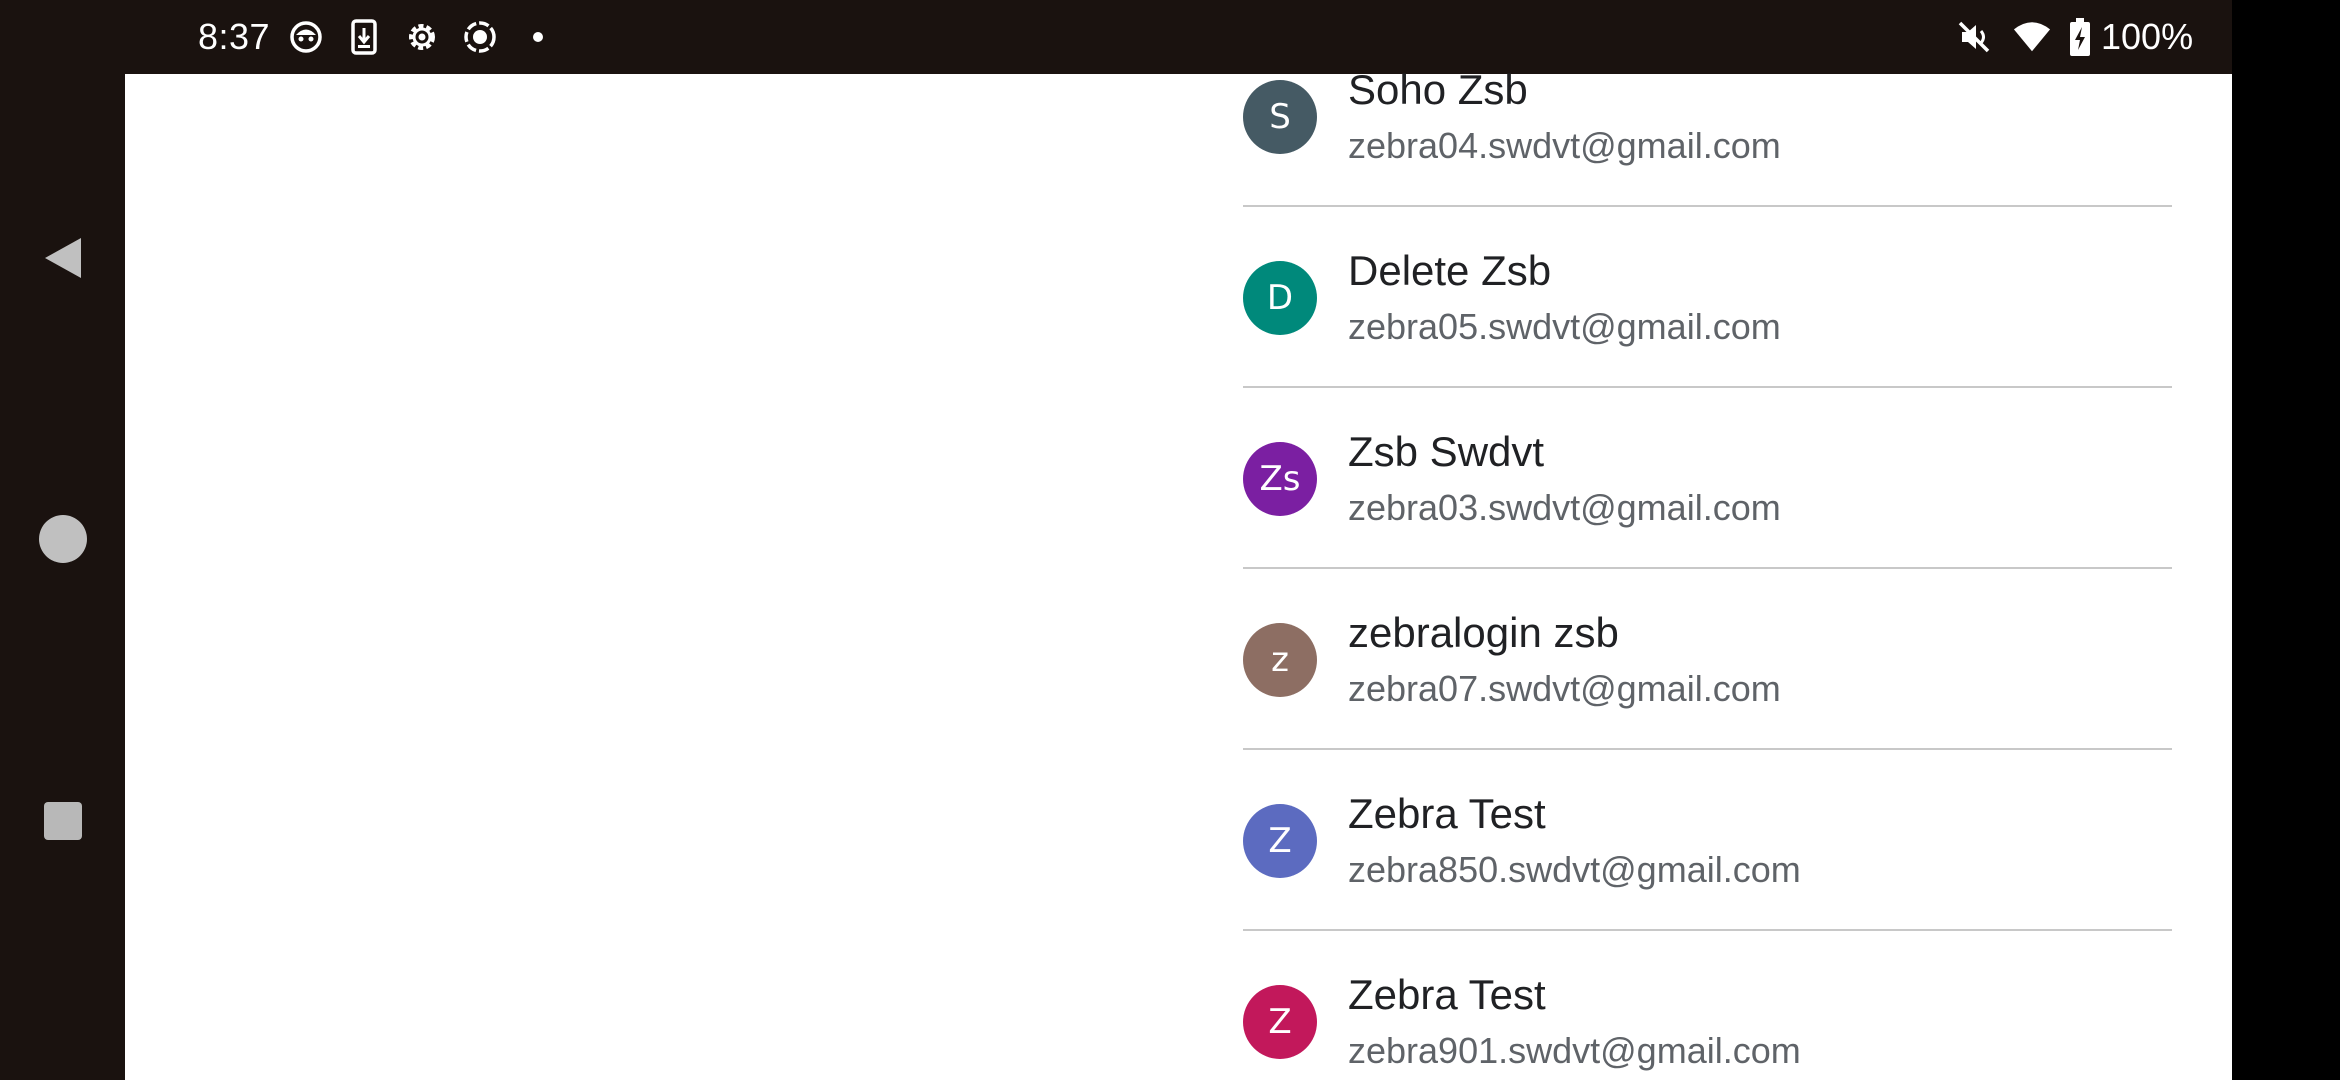 This screenshot has width=2340, height=1080. I want to click on account-name: Delete Zsb, so click(1450, 270).